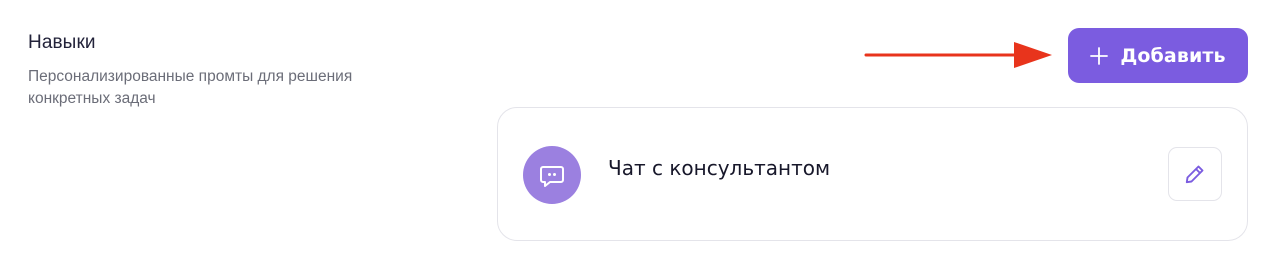  What do you see at coordinates (62, 42) in the screenshot?
I see `section-title: Навыки` at bounding box center [62, 42].